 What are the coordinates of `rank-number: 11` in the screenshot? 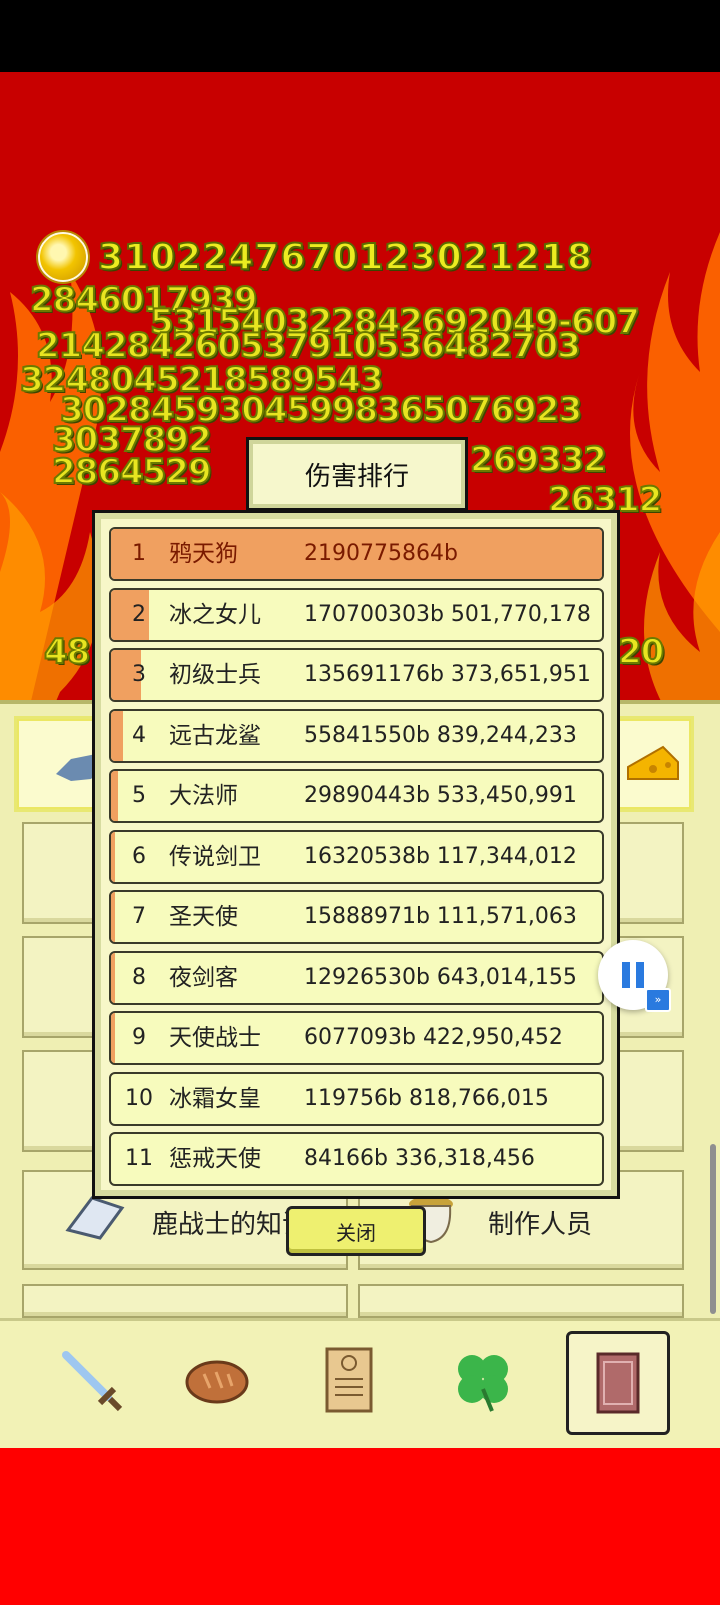 It's located at (139, 1158).